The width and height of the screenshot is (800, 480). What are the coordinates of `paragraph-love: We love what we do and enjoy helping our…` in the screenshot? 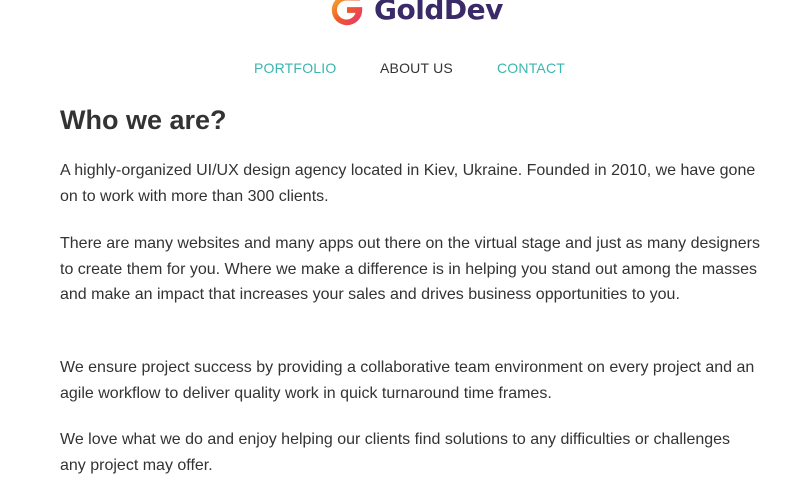 It's located at (395, 452).